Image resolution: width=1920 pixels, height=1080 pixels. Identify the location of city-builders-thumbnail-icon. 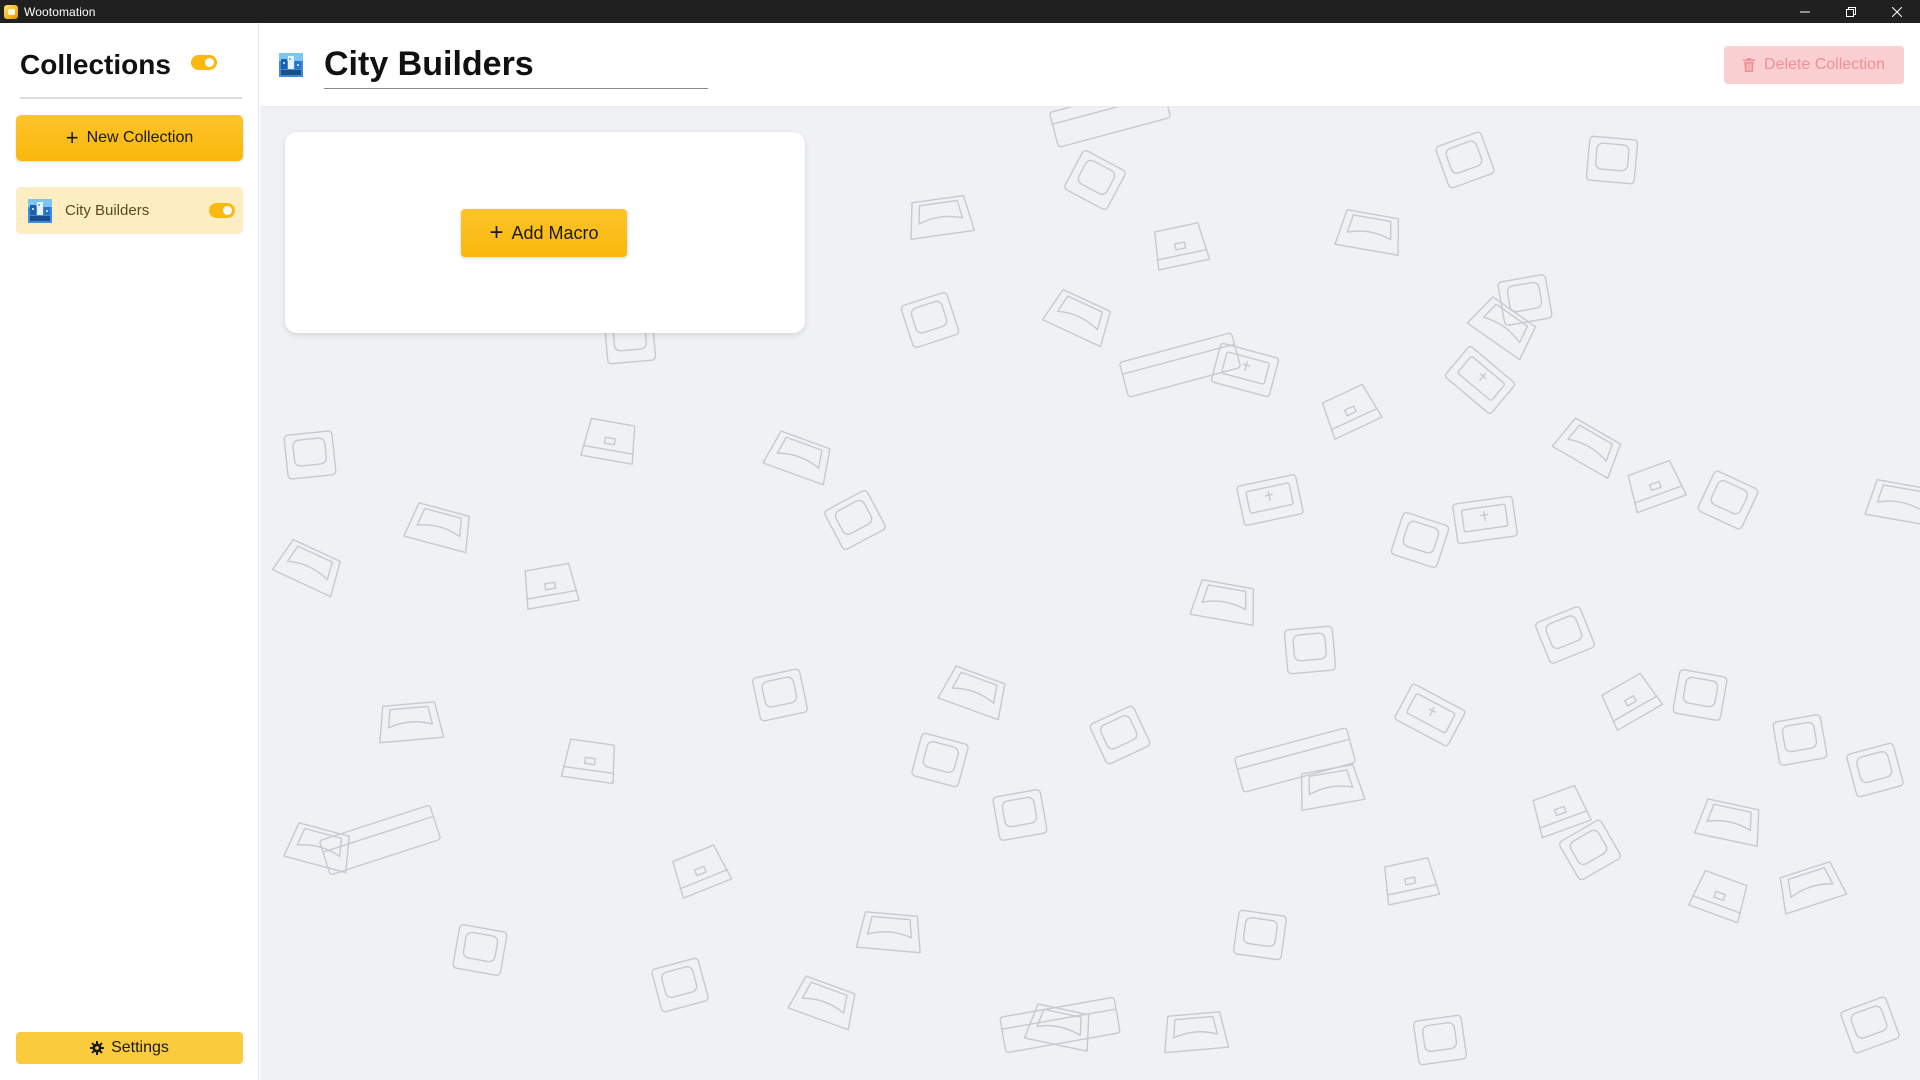
(40, 210).